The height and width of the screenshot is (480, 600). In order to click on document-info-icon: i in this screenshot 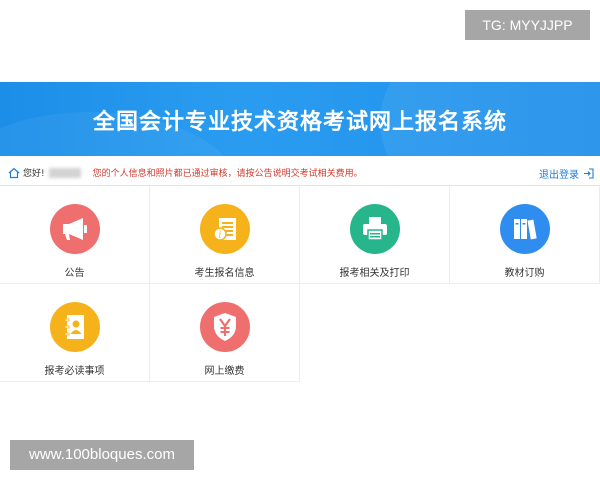, I will do `click(224, 229)`.